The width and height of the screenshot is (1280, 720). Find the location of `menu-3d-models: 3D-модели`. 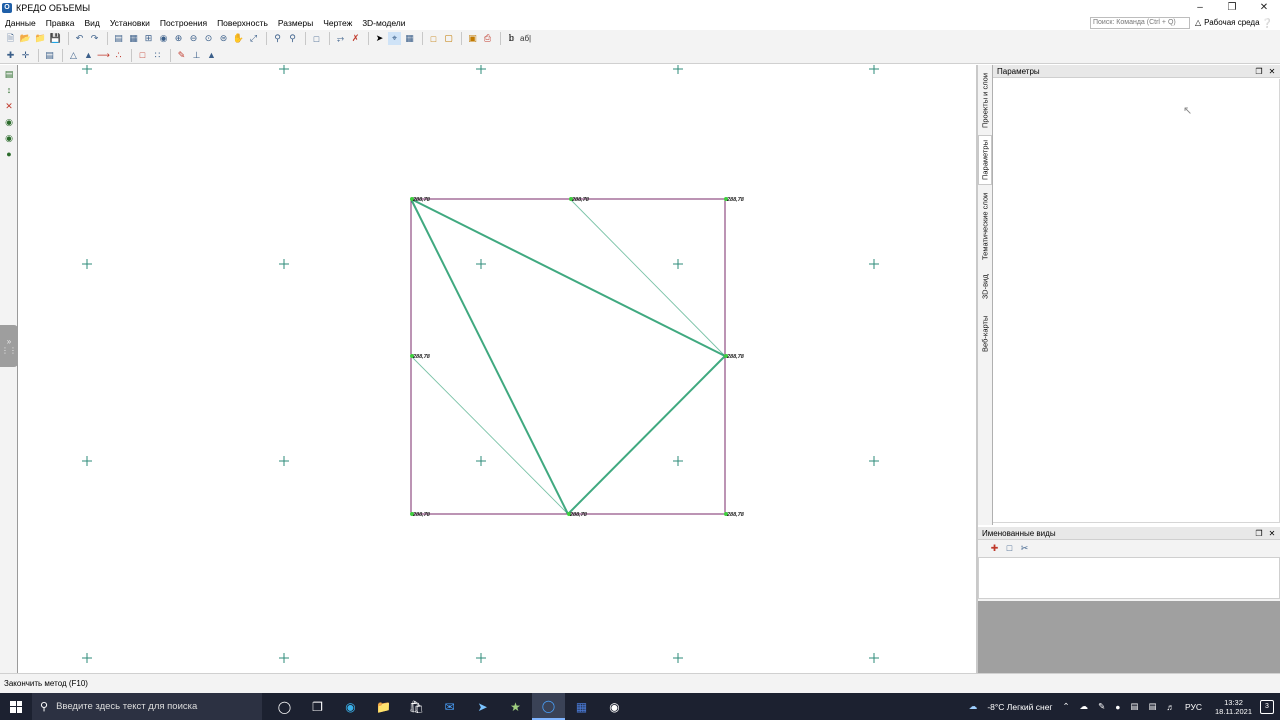

menu-3d-models: 3D-модели is located at coordinates (383, 23).